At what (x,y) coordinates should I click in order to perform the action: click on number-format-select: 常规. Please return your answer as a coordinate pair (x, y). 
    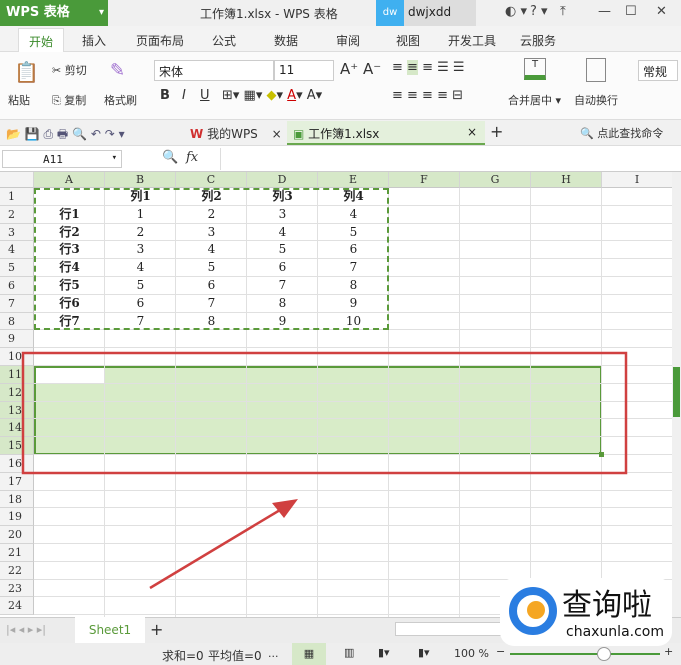
    Looking at the image, I should click on (658, 70).